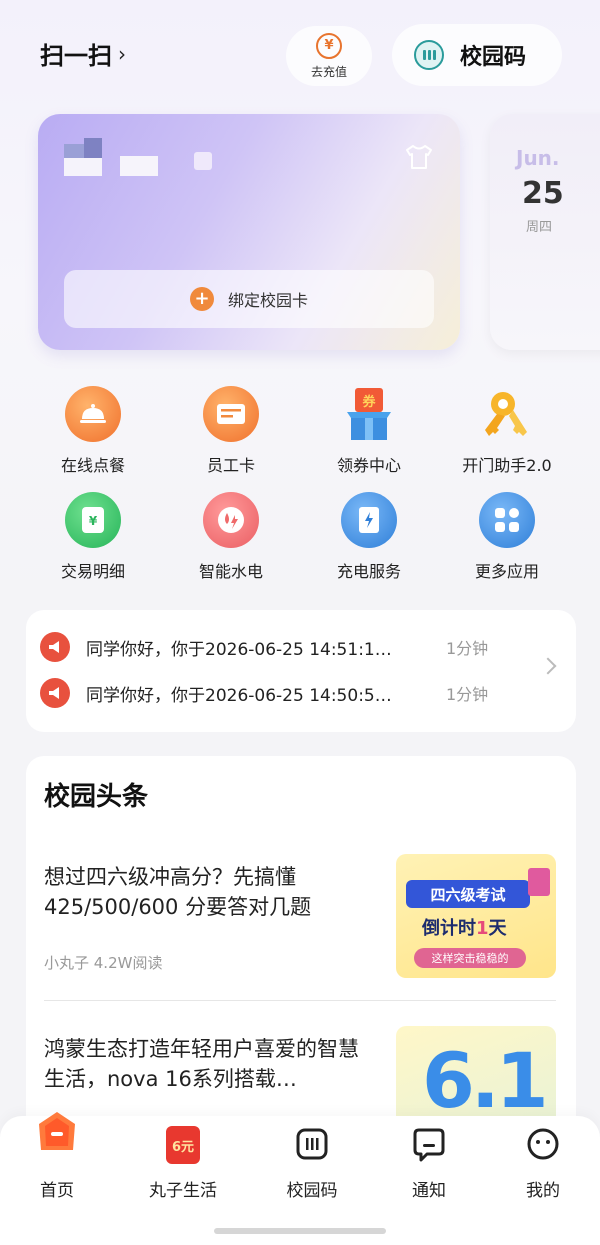 This screenshot has height=1245, width=600. I want to click on recharge-button: ¥ 去充值, so click(329, 56).